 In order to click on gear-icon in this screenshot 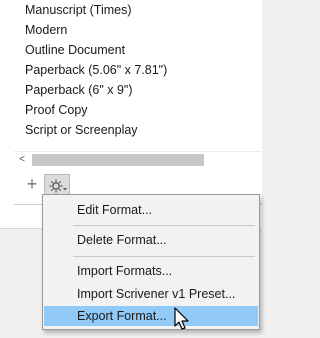, I will do `click(58, 186)`.